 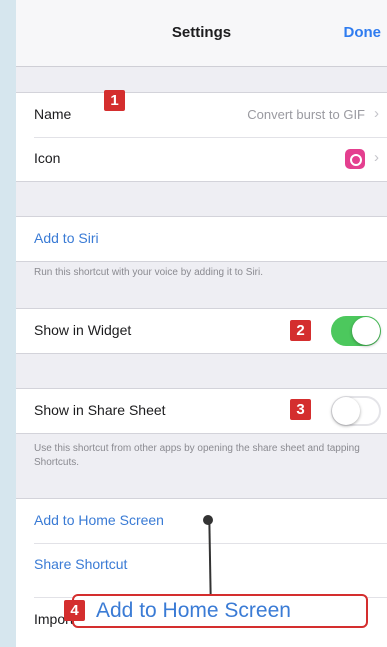 I want to click on share-sheet-group: Show in Share Sheet, so click(x=201, y=411).